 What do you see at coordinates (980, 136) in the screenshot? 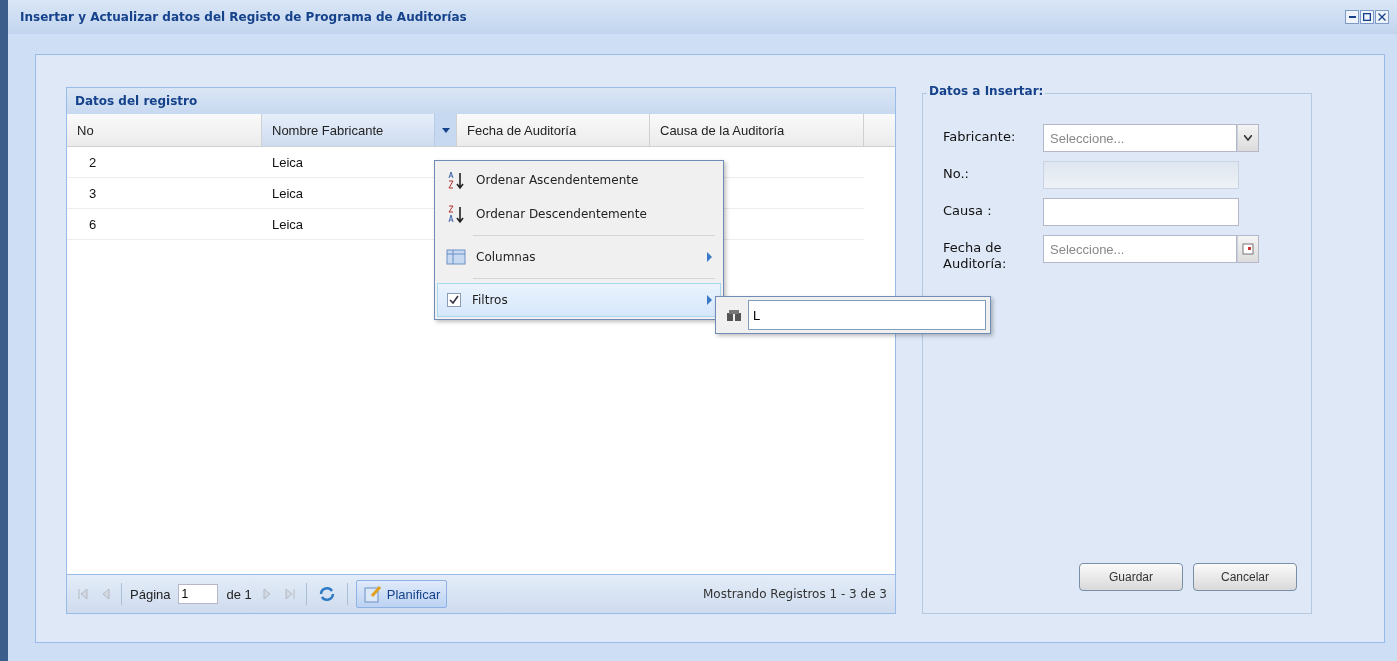
I see `field-label: Fabricante:` at bounding box center [980, 136].